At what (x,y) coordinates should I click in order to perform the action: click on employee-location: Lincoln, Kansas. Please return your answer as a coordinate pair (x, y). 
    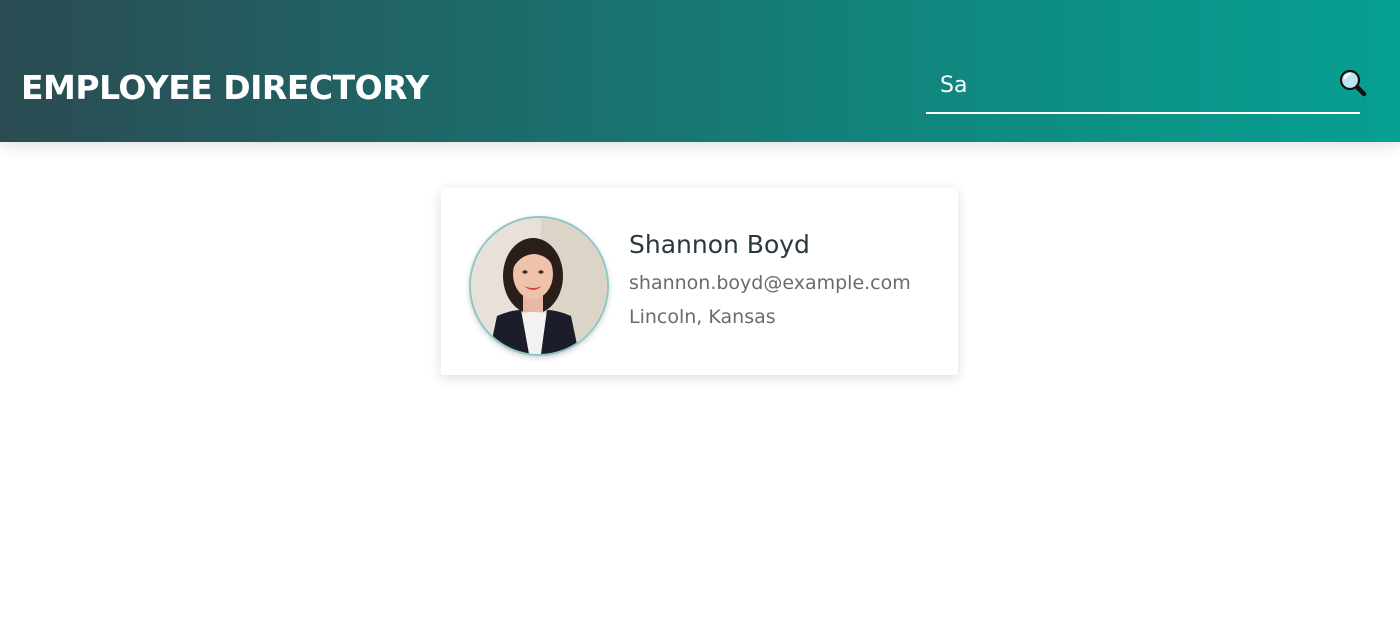
    Looking at the image, I should click on (702, 317).